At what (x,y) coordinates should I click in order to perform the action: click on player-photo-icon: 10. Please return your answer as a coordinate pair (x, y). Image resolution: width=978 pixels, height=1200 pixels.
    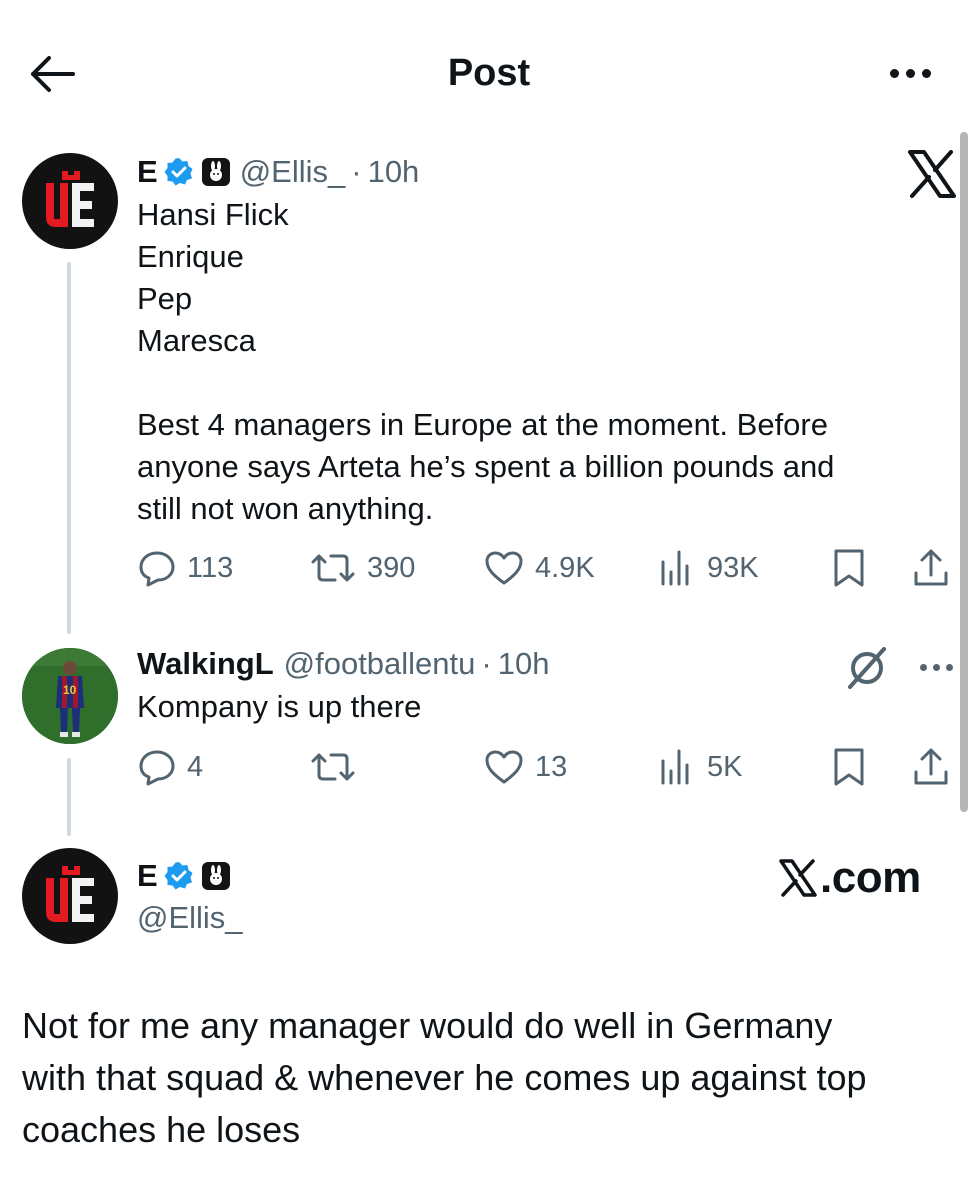
    Looking at the image, I should click on (70, 696).